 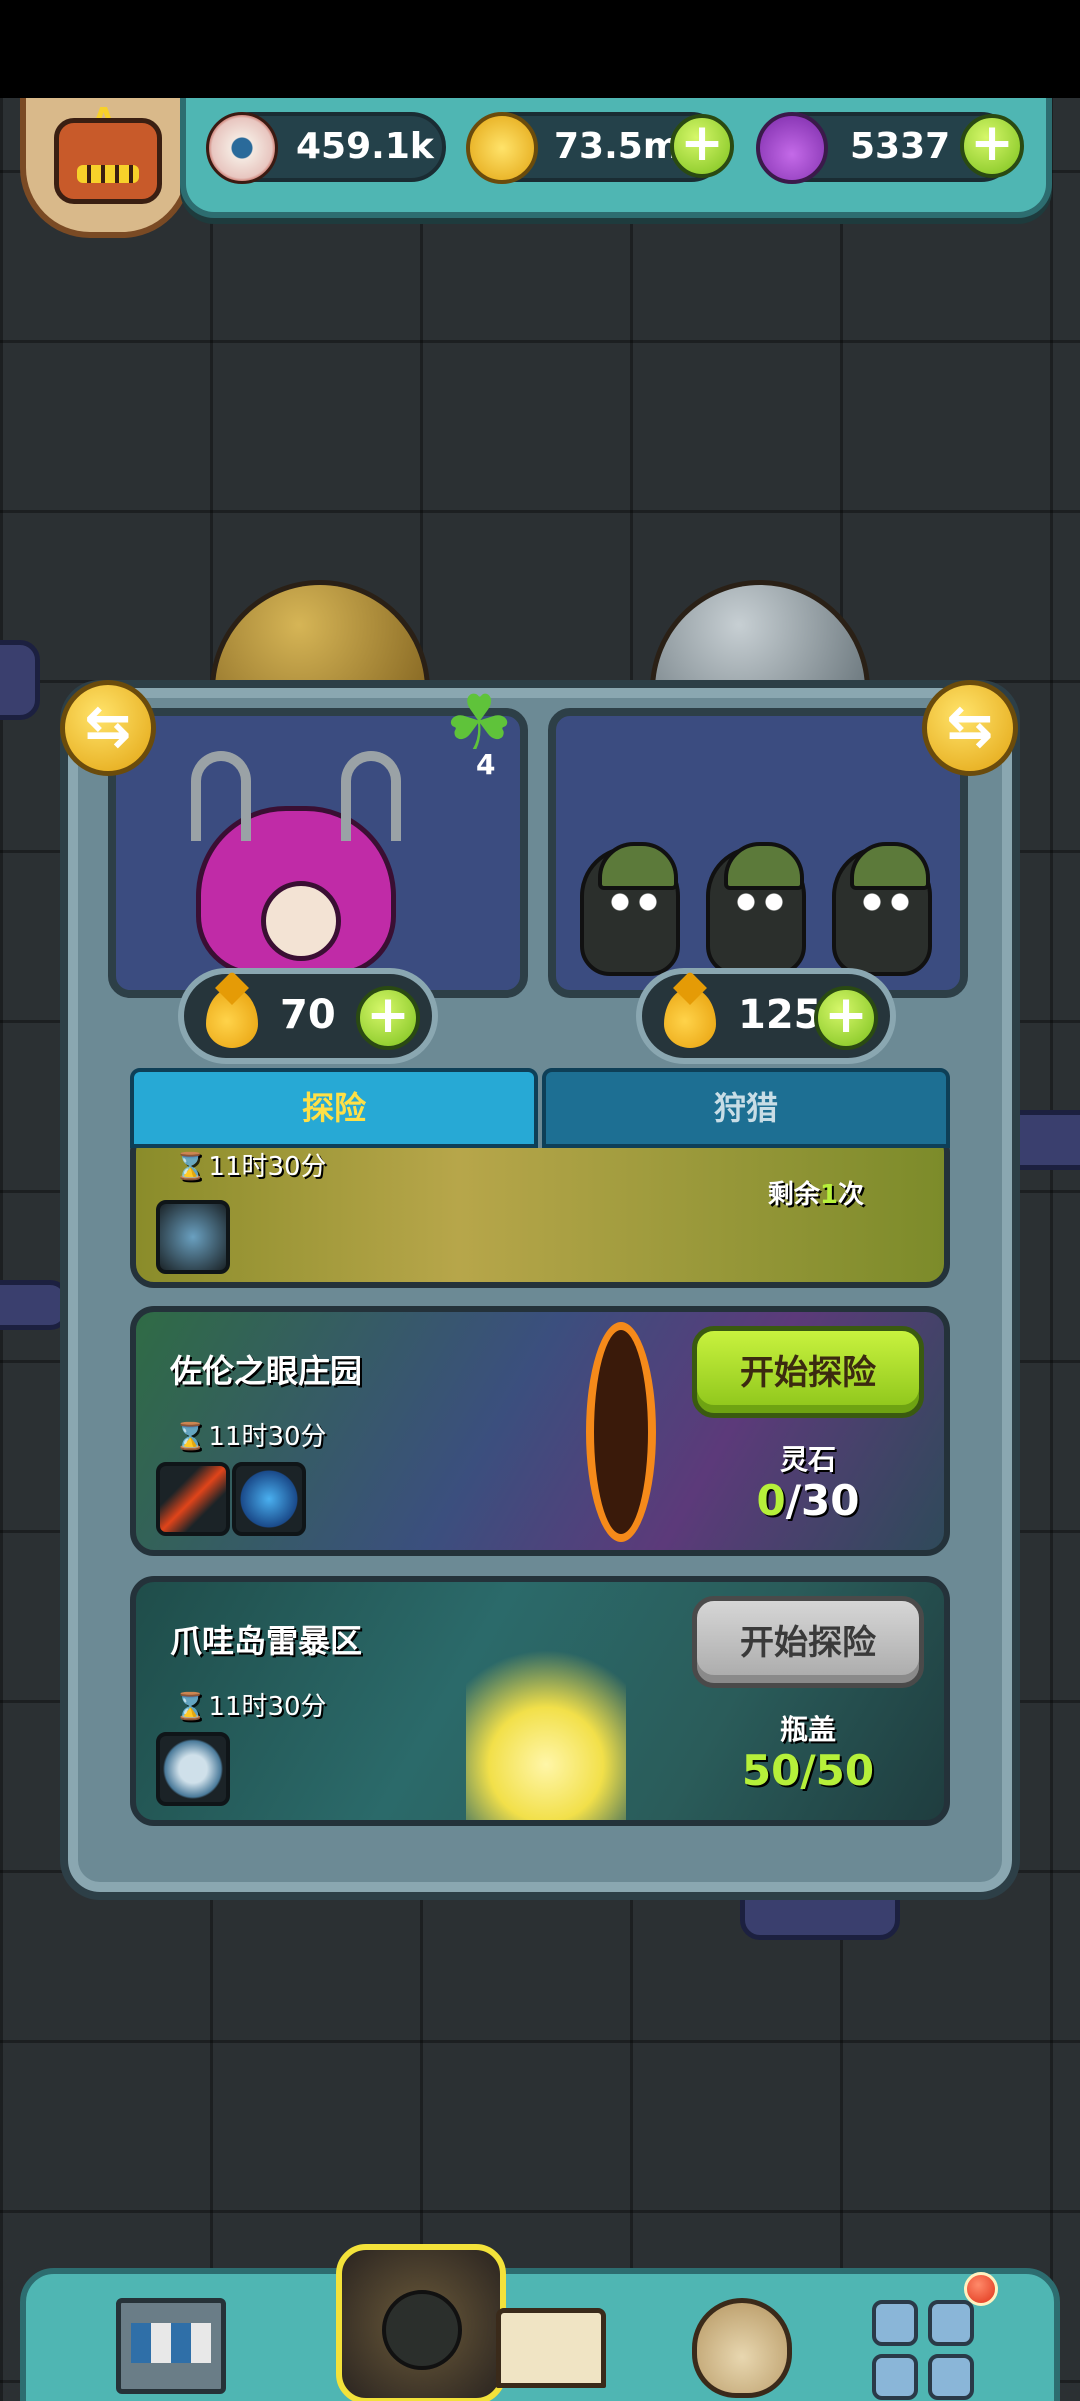 What do you see at coordinates (540, 49) in the screenshot?
I see `status-bar` at bounding box center [540, 49].